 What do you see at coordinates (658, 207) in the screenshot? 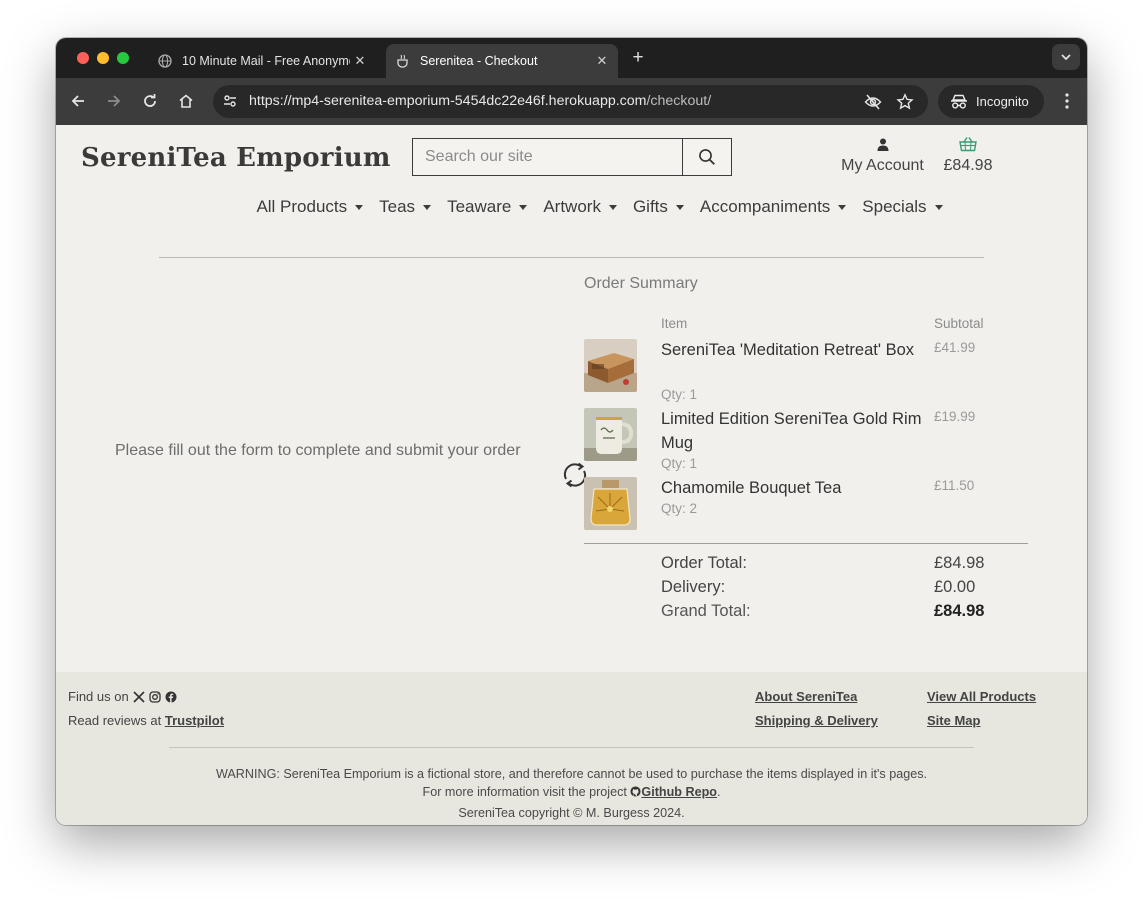
I see `nav-gifts: Gifts` at bounding box center [658, 207].